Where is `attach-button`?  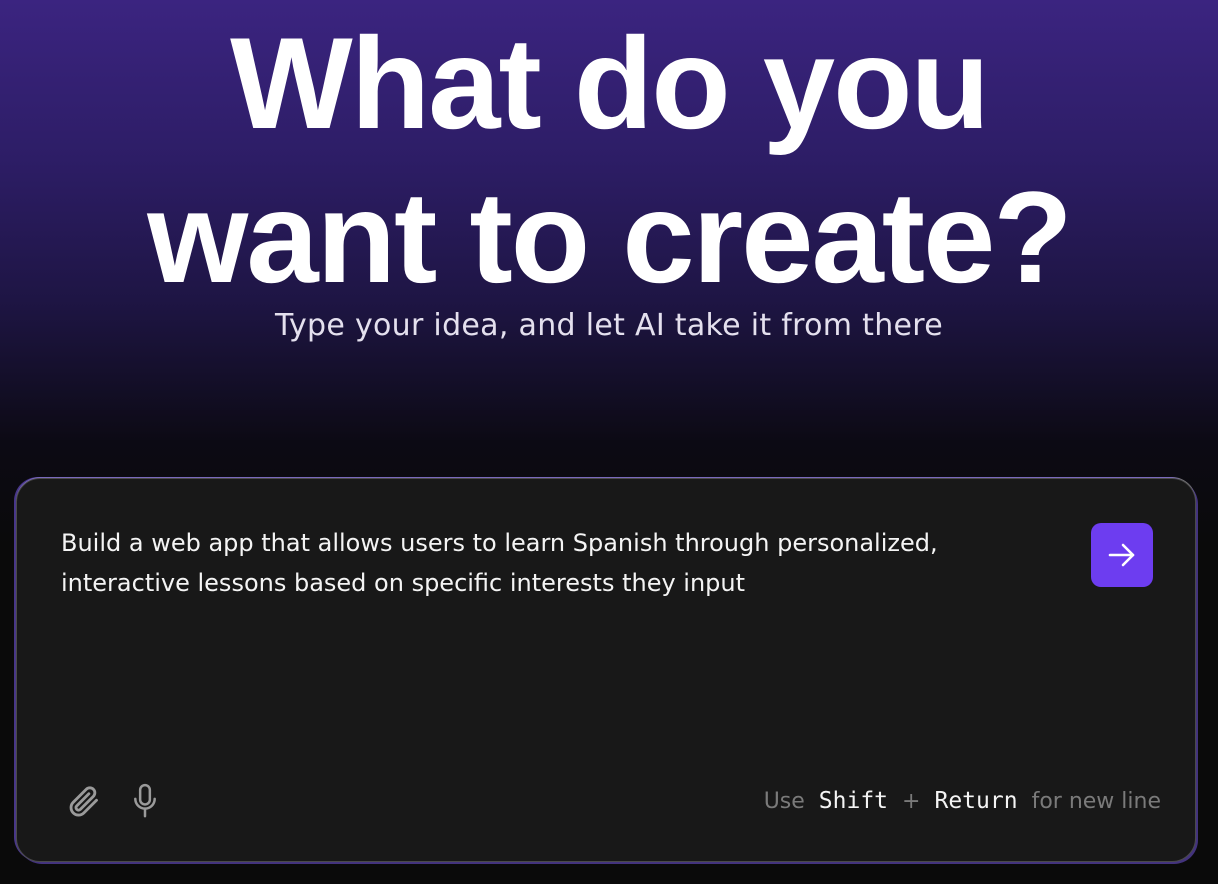
attach-button is located at coordinates (83, 801).